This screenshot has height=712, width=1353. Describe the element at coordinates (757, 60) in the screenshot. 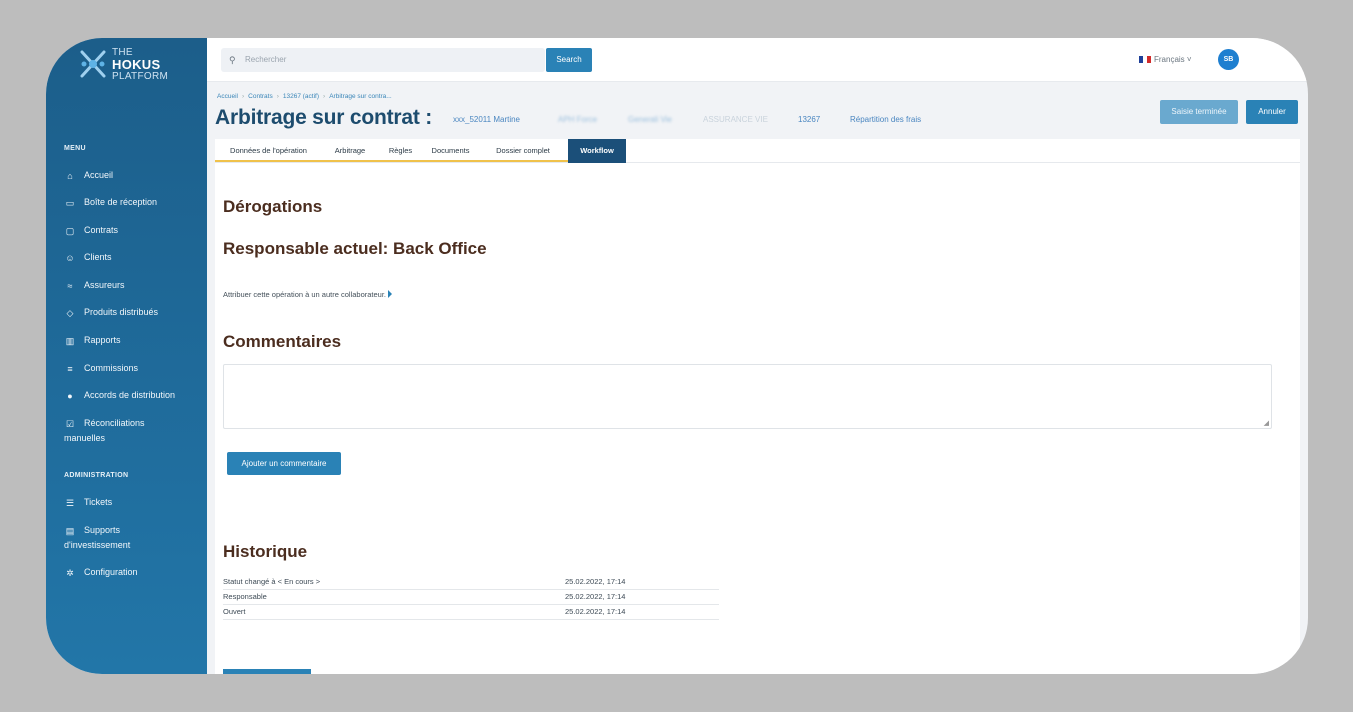

I see `topbar: ⚲ Rechercher Search Français ˅ SB` at that location.